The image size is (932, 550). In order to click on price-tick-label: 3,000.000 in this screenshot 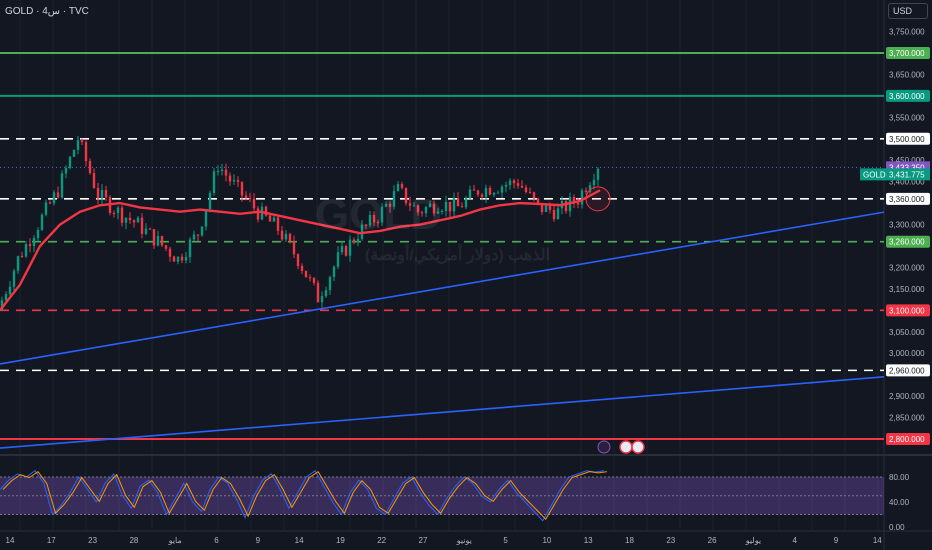, I will do `click(907, 353)`.